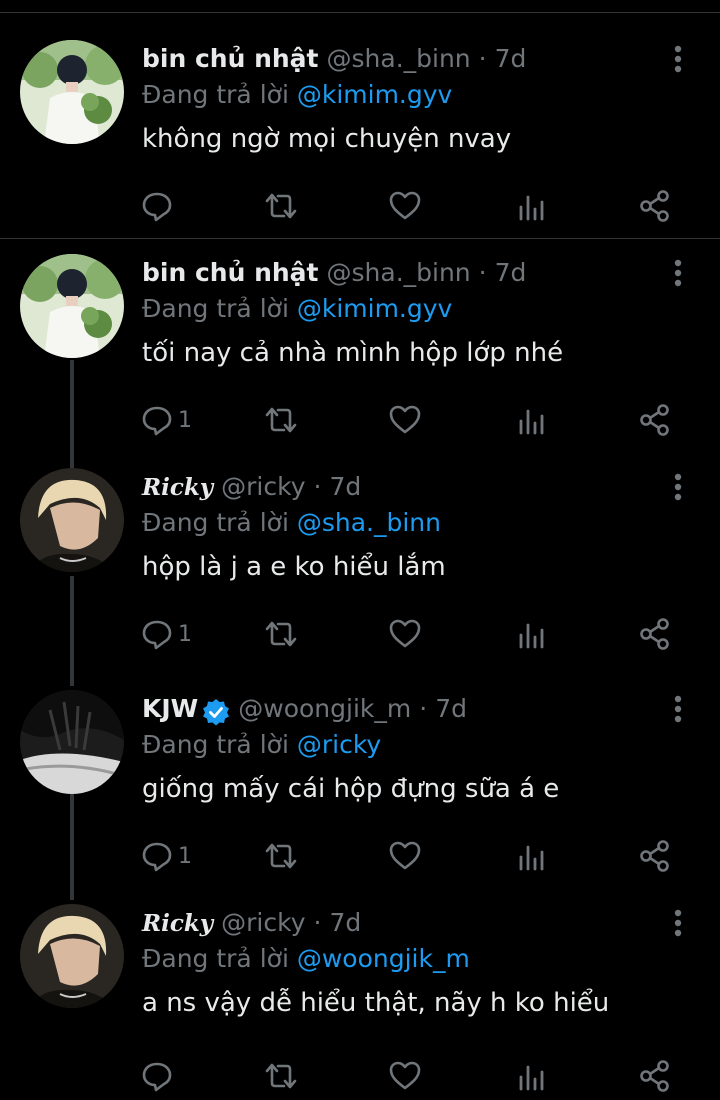 The height and width of the screenshot is (1100, 720). I want to click on tweet-text: hộp là j a e ko hiểu lắm, so click(294, 567).